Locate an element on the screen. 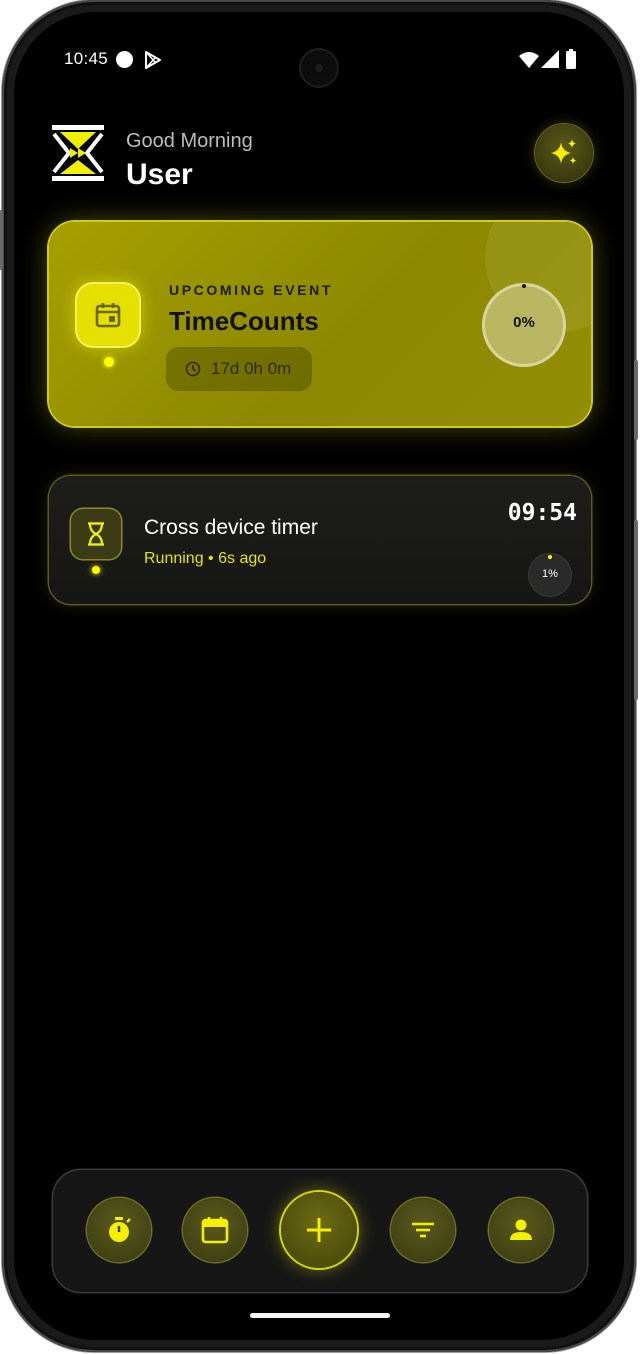 Image resolution: width=640 pixels, height=1354 pixels. event-progress-text: 0% is located at coordinates (524, 322).